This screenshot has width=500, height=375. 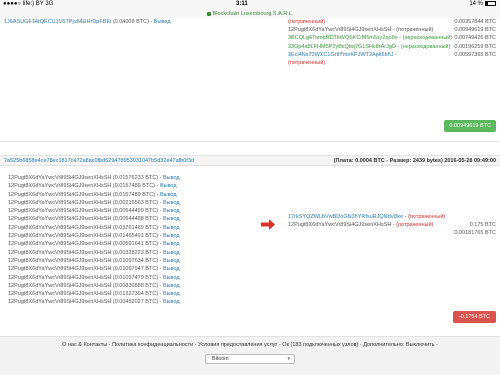 I want to click on tx2-total-button: -0.1754 BTC, so click(x=474, y=317).